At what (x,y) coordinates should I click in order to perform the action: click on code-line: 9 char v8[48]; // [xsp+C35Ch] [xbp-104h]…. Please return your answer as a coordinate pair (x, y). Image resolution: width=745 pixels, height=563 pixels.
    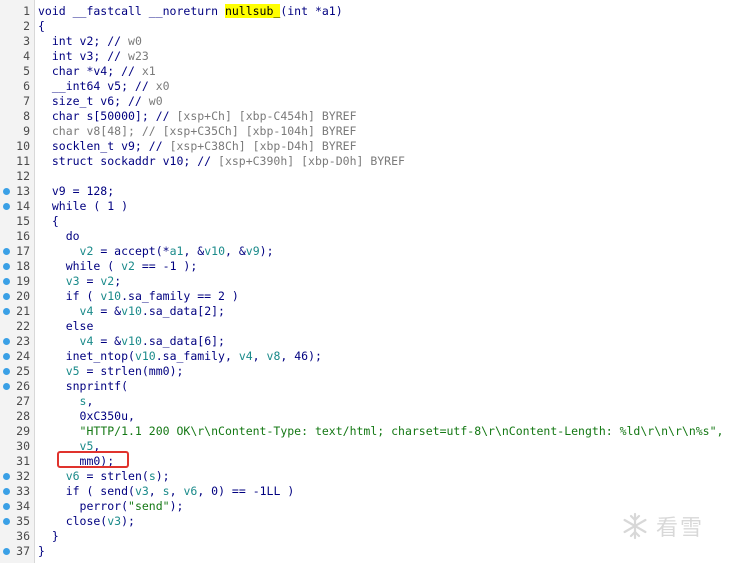
    Looking at the image, I should click on (372, 131).